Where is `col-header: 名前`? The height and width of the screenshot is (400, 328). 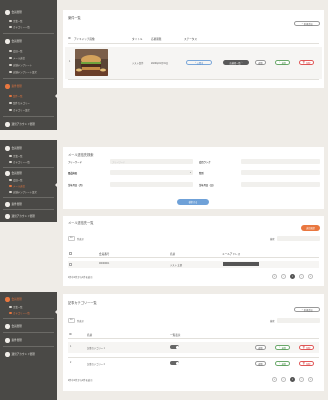
col-header: 名前 is located at coordinates (173, 254).